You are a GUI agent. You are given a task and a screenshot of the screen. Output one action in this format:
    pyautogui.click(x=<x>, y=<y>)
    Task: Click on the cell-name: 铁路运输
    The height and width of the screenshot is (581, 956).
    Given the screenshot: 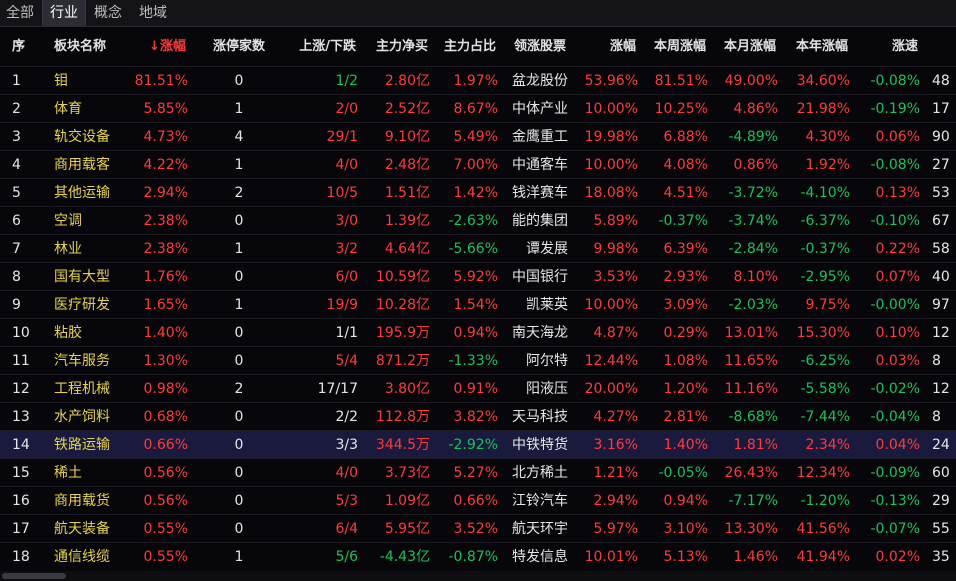 What is the action you would take?
    pyautogui.click(x=86, y=445)
    